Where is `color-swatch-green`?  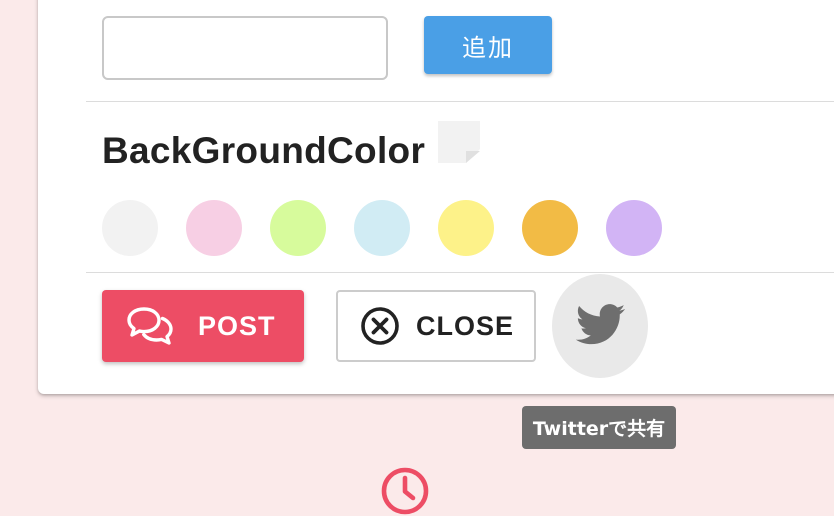 color-swatch-green is located at coordinates (298, 228).